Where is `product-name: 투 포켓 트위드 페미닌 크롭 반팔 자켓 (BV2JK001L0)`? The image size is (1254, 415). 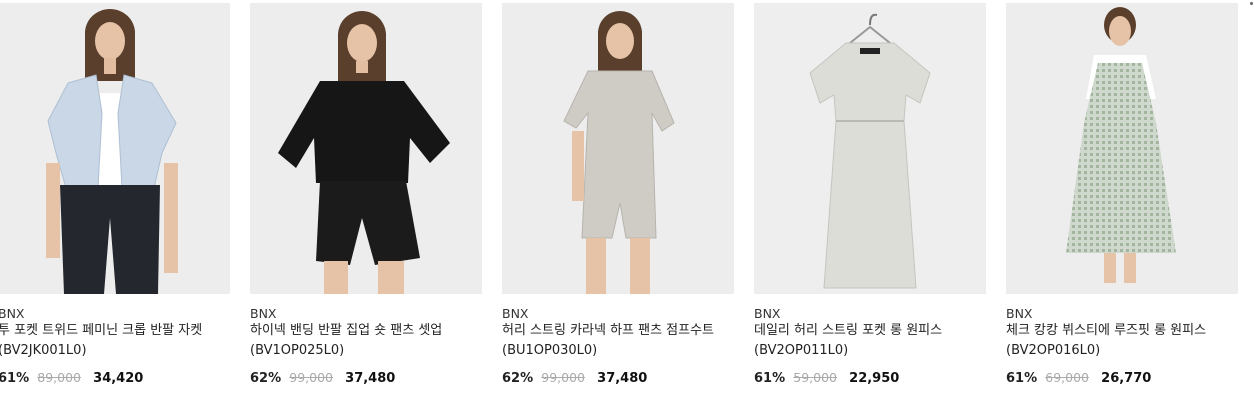 product-name: 투 포켓 트위드 페미닌 크롭 반팔 자켓 (BV2JK001L0) is located at coordinates (108, 341).